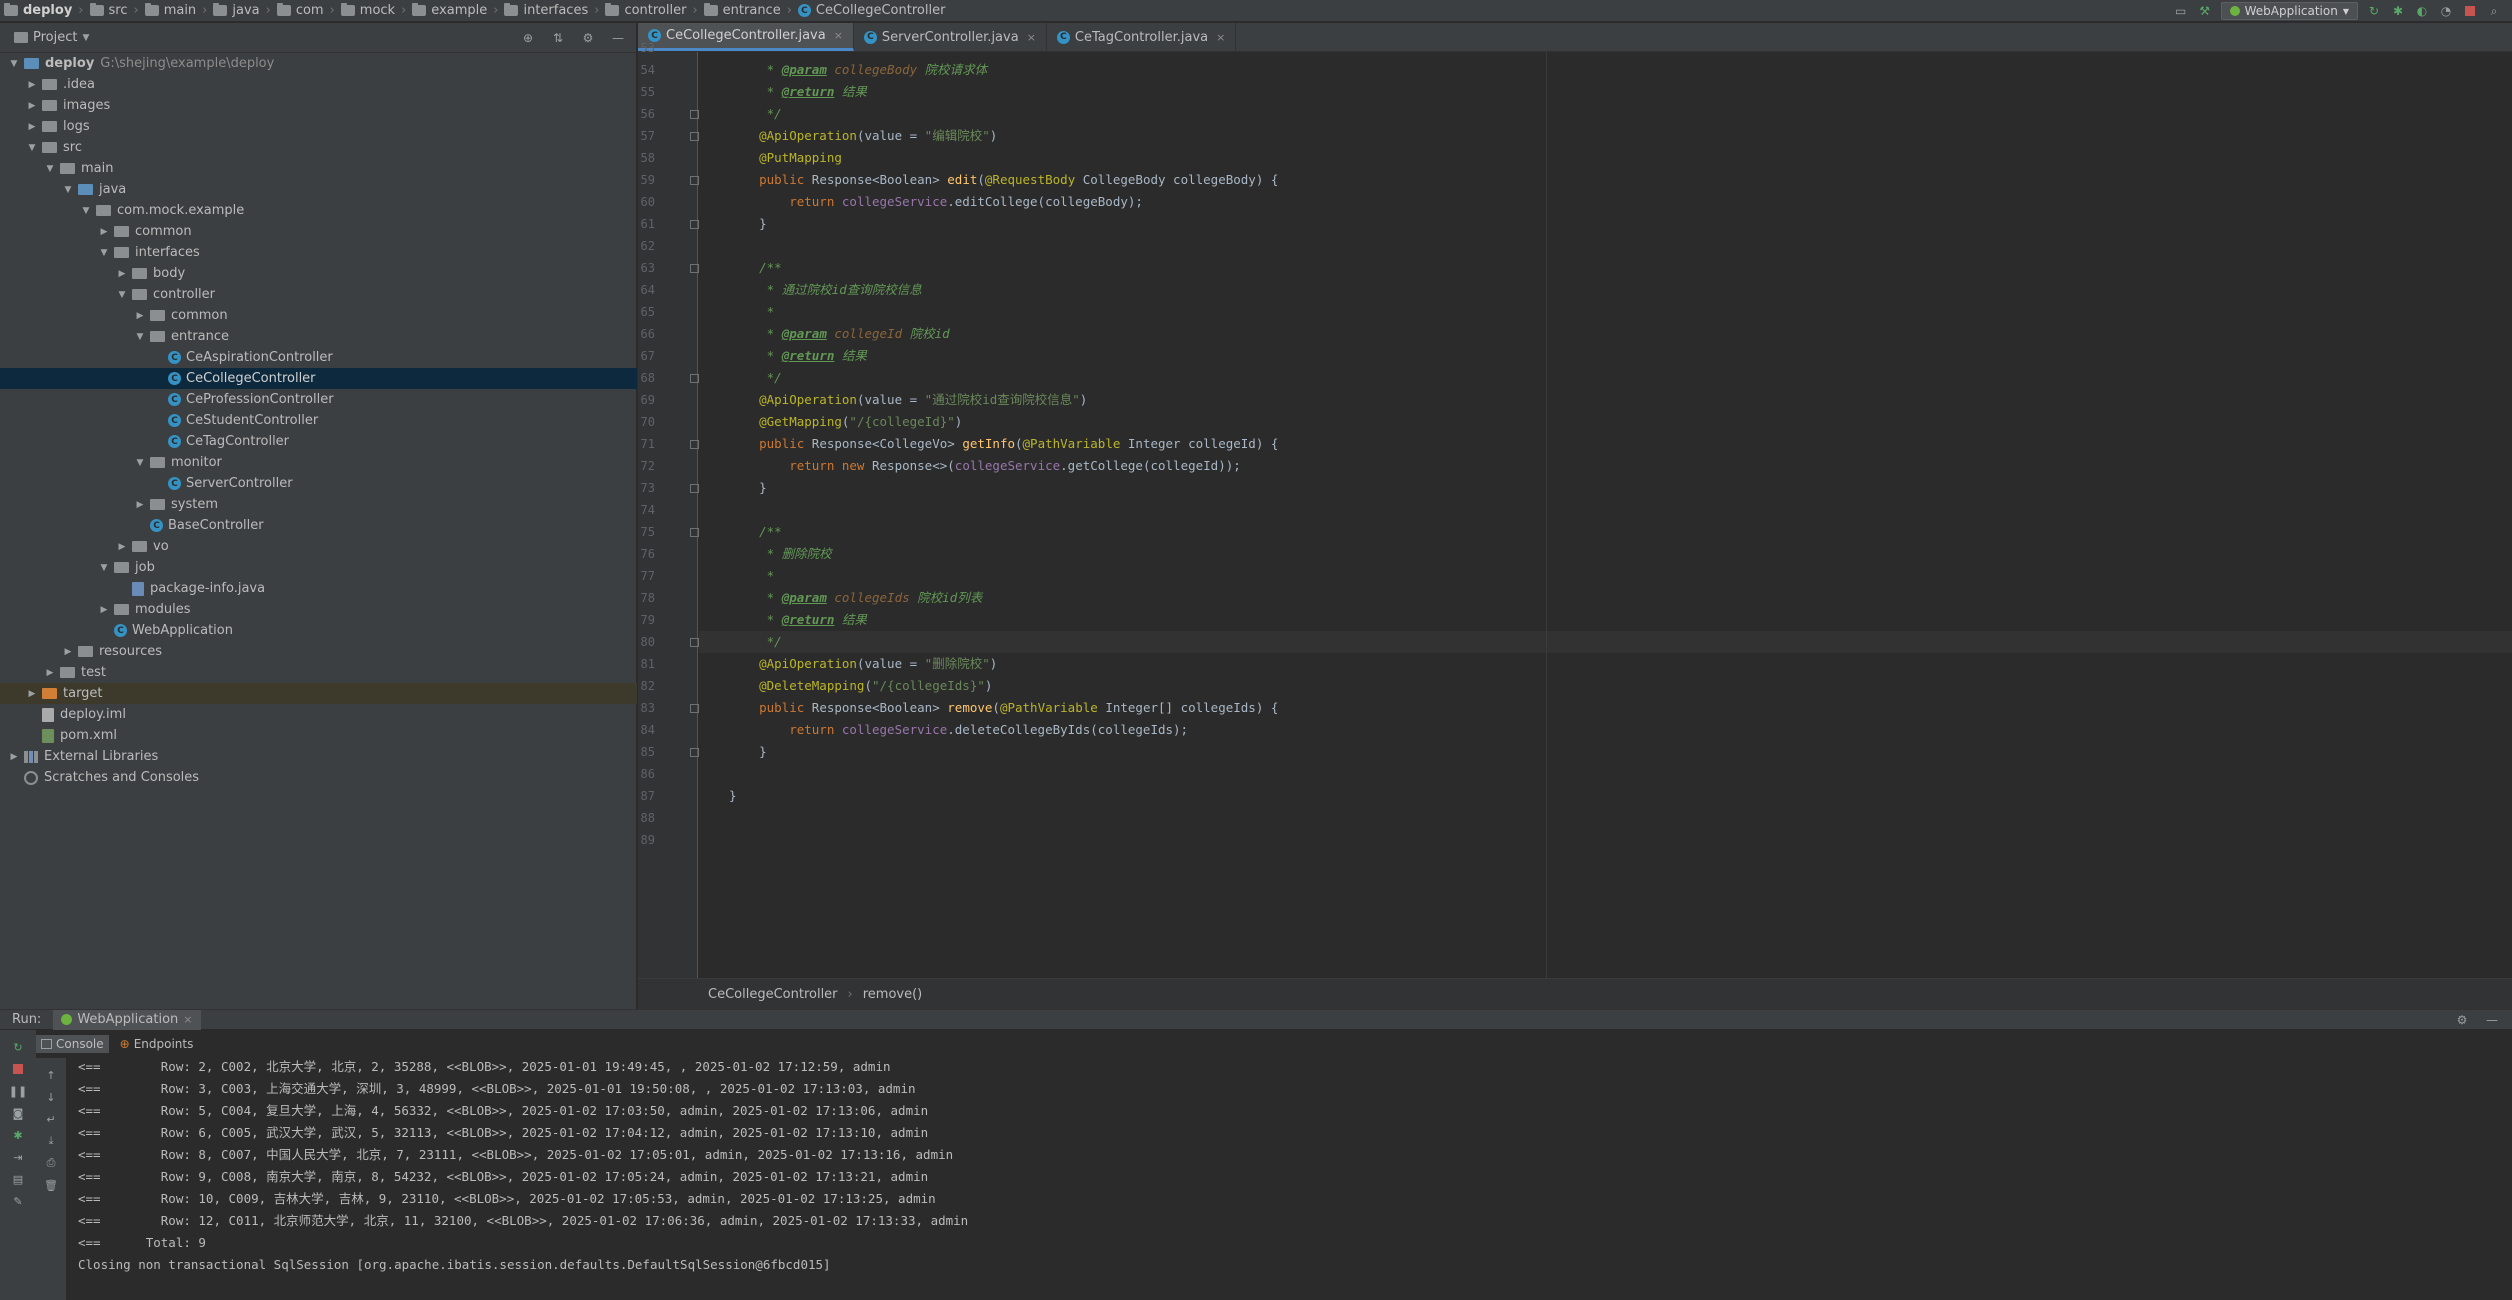 This screenshot has width=2512, height=1300. Describe the element at coordinates (318, 546) in the screenshot. I see `tree-item-vo: ▶ vo` at that location.